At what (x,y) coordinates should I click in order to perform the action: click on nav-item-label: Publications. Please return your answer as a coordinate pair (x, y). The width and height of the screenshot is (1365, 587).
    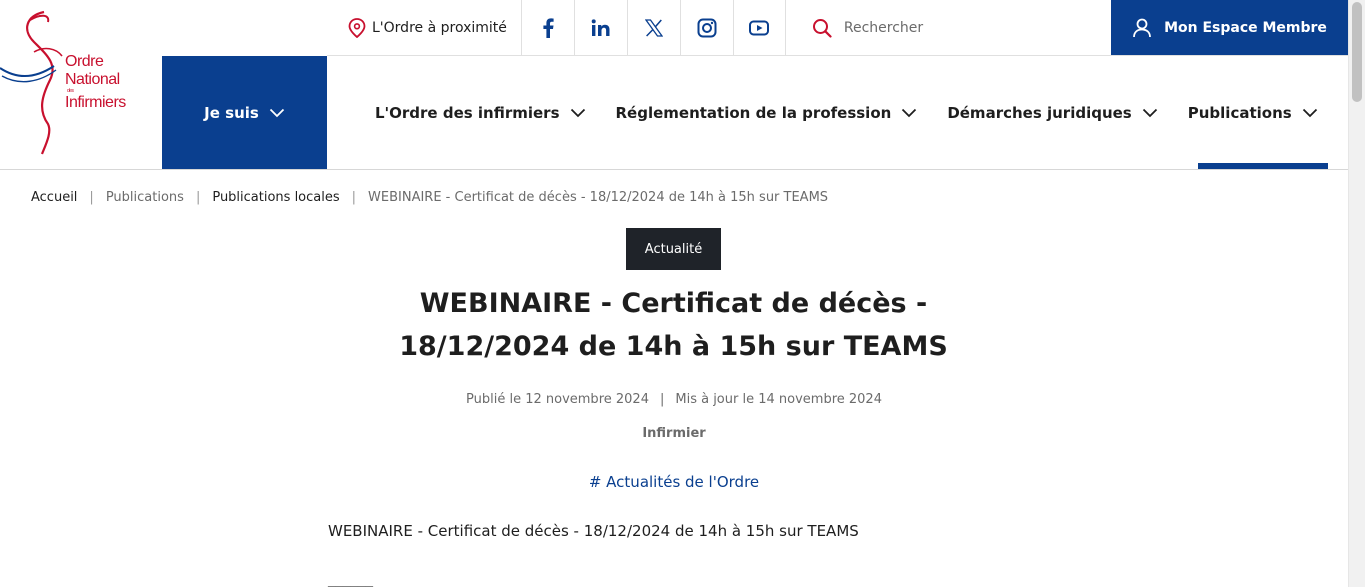
    Looking at the image, I should click on (1239, 112).